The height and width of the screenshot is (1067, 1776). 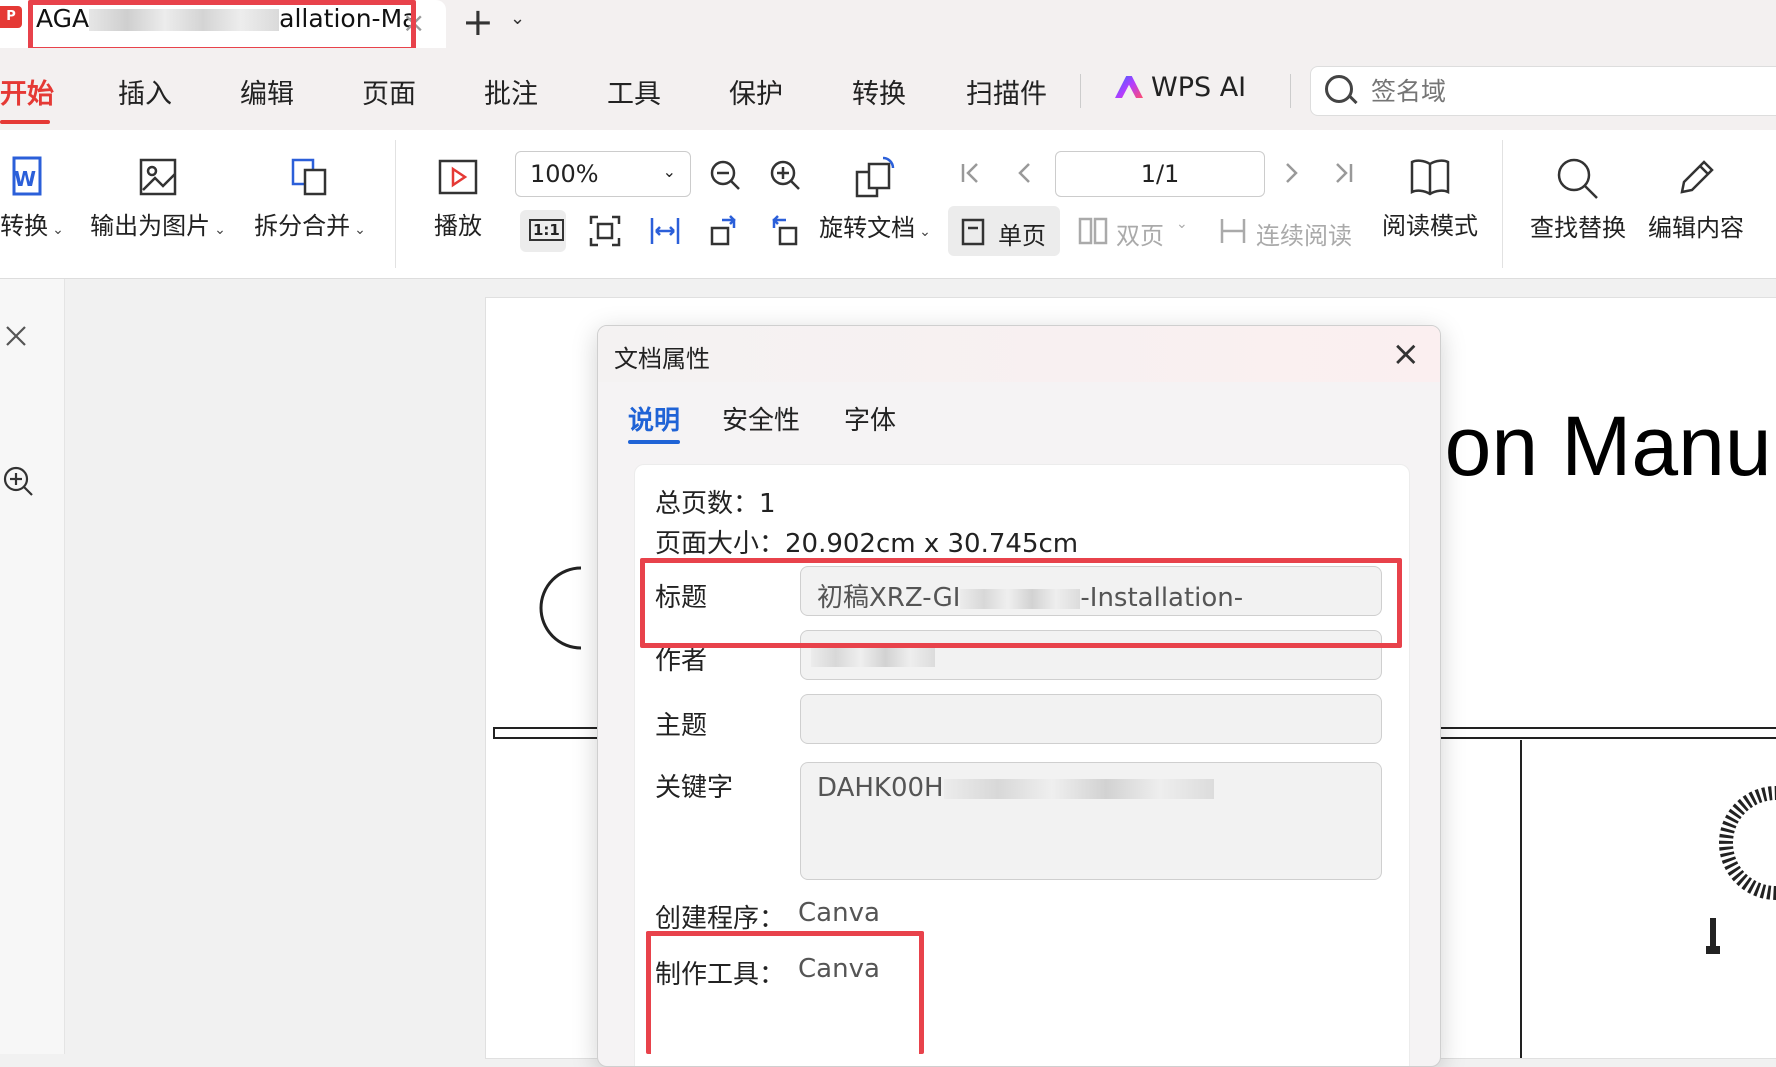 I want to click on export-image-button: 输出为图片 ⌄, so click(x=158, y=198).